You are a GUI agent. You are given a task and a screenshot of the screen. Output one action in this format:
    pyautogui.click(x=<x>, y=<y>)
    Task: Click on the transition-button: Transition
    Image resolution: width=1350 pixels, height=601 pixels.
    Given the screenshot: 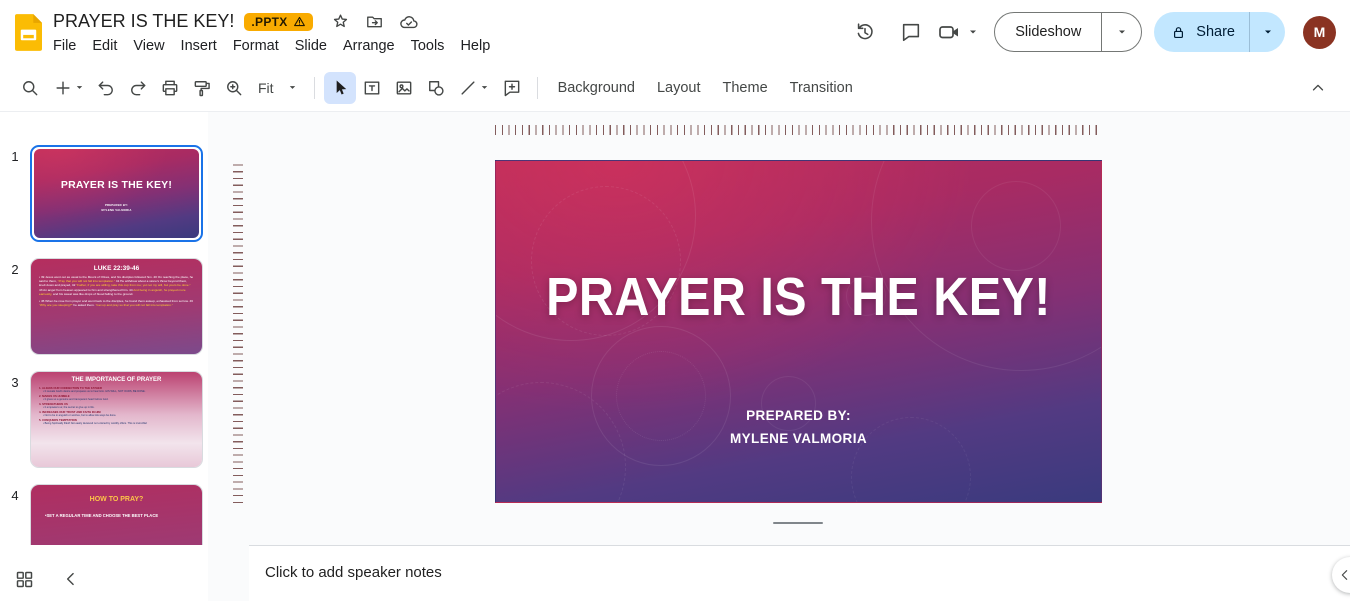 What is the action you would take?
    pyautogui.click(x=821, y=88)
    